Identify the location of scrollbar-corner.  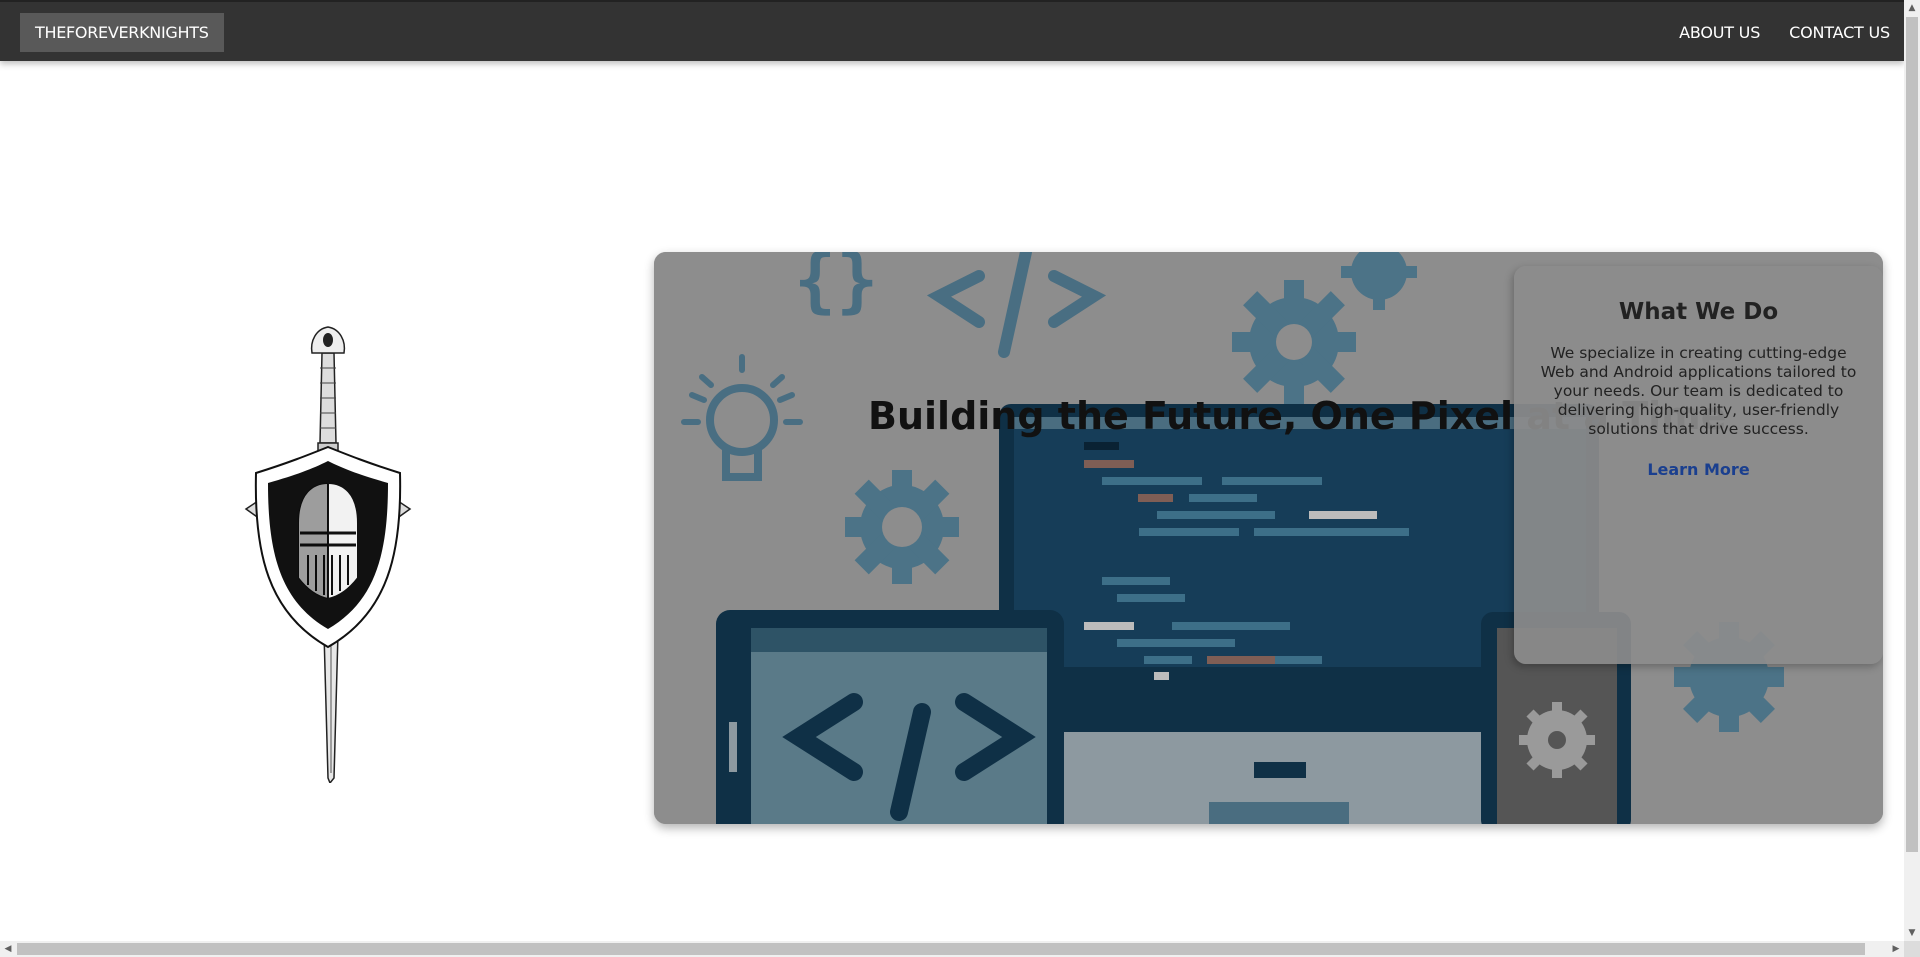
(1912, 949).